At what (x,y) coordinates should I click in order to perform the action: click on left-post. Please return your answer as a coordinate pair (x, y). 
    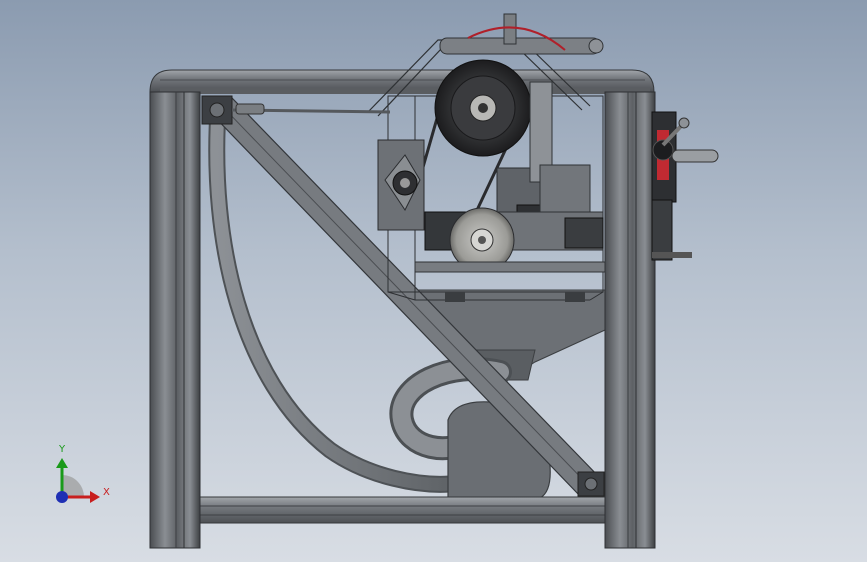
    Looking at the image, I should click on (175, 320).